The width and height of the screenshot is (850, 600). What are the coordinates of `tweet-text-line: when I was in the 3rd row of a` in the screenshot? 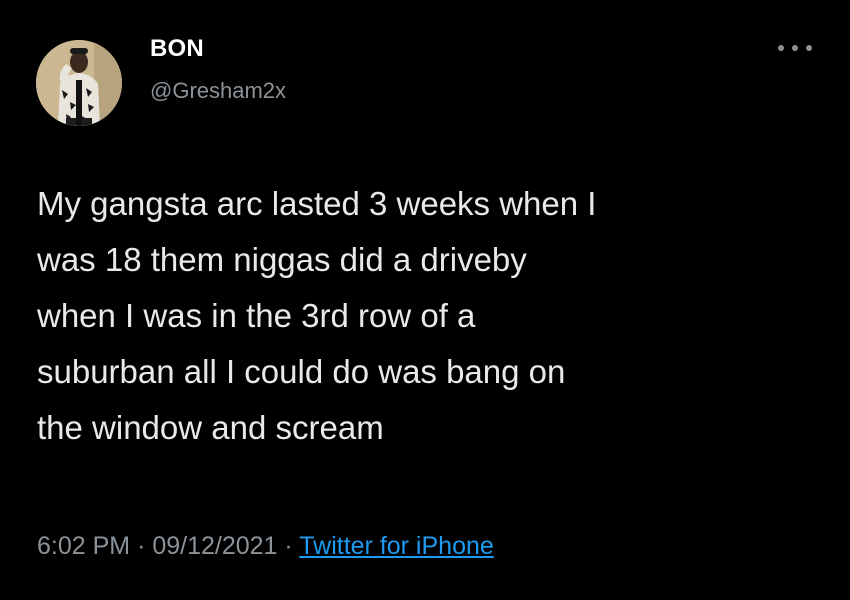 It's located at (256, 315).